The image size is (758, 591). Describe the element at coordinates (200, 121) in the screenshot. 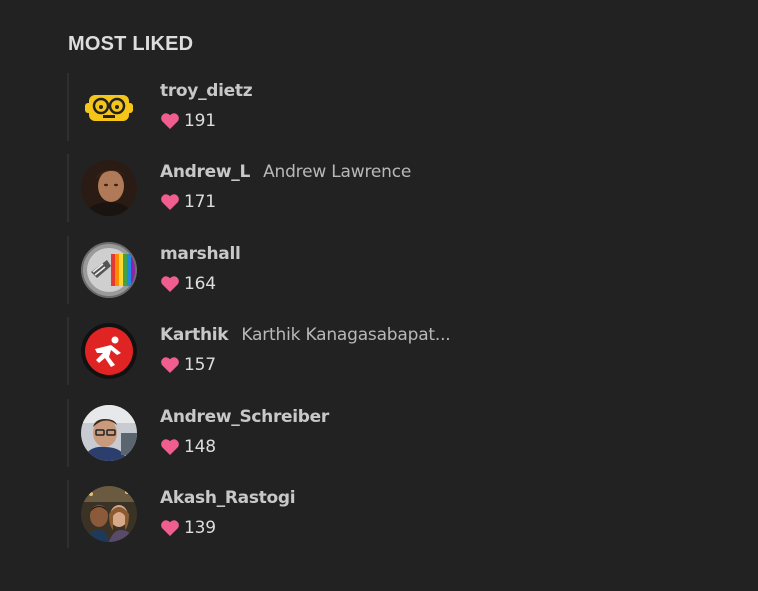

I see `like-count-value: 191` at that location.